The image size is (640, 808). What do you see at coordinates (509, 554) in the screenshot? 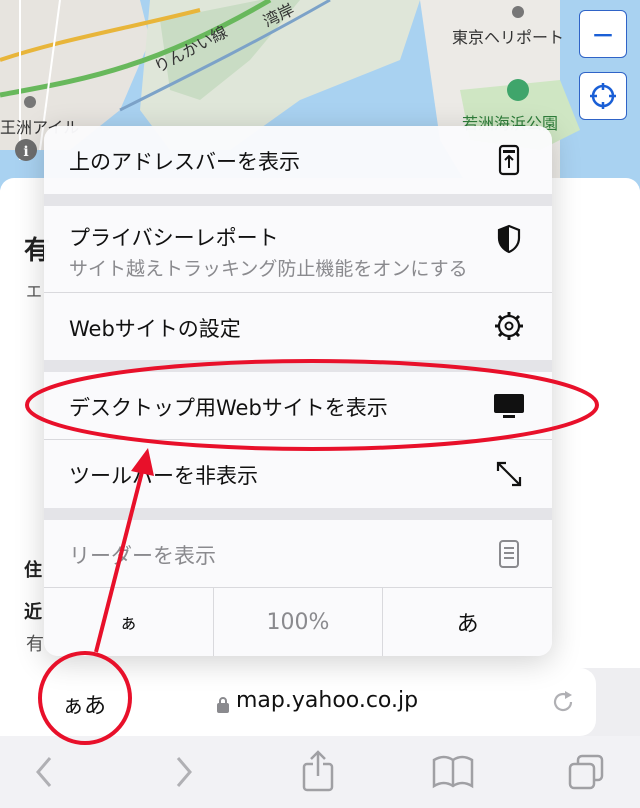
I see `reader-icon` at bounding box center [509, 554].